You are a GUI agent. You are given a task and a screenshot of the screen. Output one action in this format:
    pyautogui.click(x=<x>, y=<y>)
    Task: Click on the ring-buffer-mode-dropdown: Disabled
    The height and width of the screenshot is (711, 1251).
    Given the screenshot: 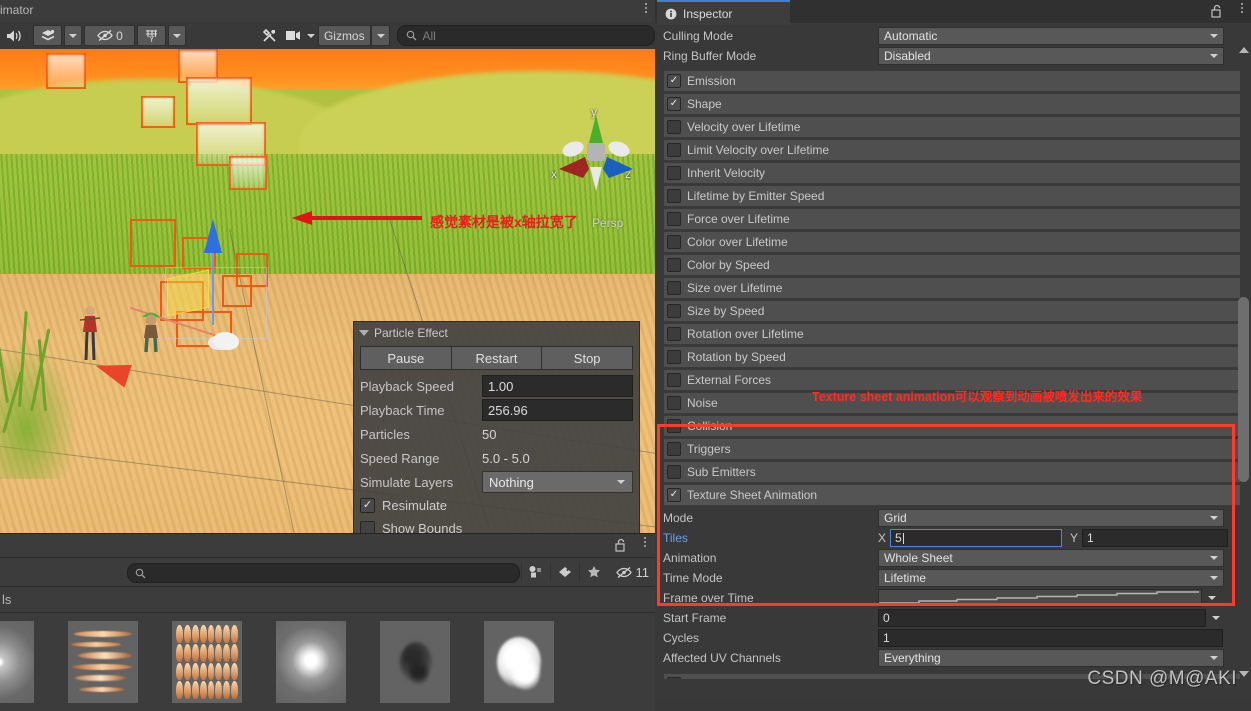 What is the action you would take?
    pyautogui.click(x=1051, y=56)
    